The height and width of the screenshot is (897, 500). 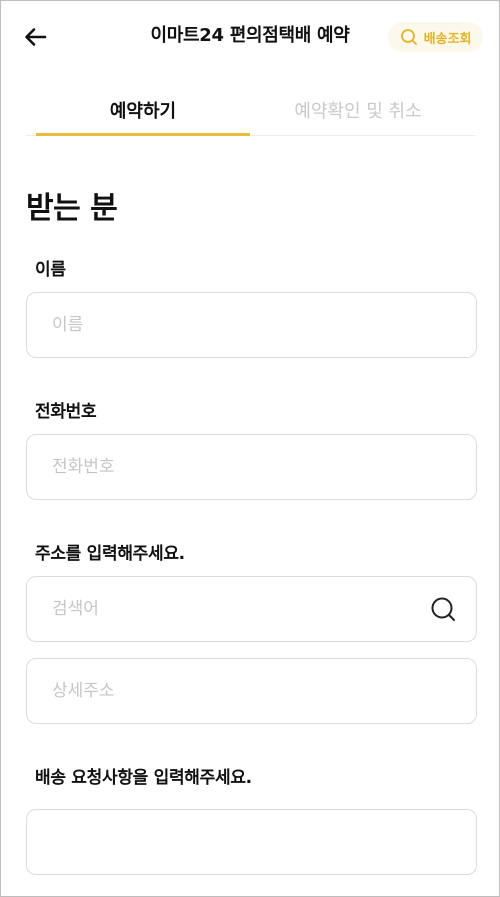 What do you see at coordinates (234, 609) in the screenshot?
I see `address-search-input` at bounding box center [234, 609].